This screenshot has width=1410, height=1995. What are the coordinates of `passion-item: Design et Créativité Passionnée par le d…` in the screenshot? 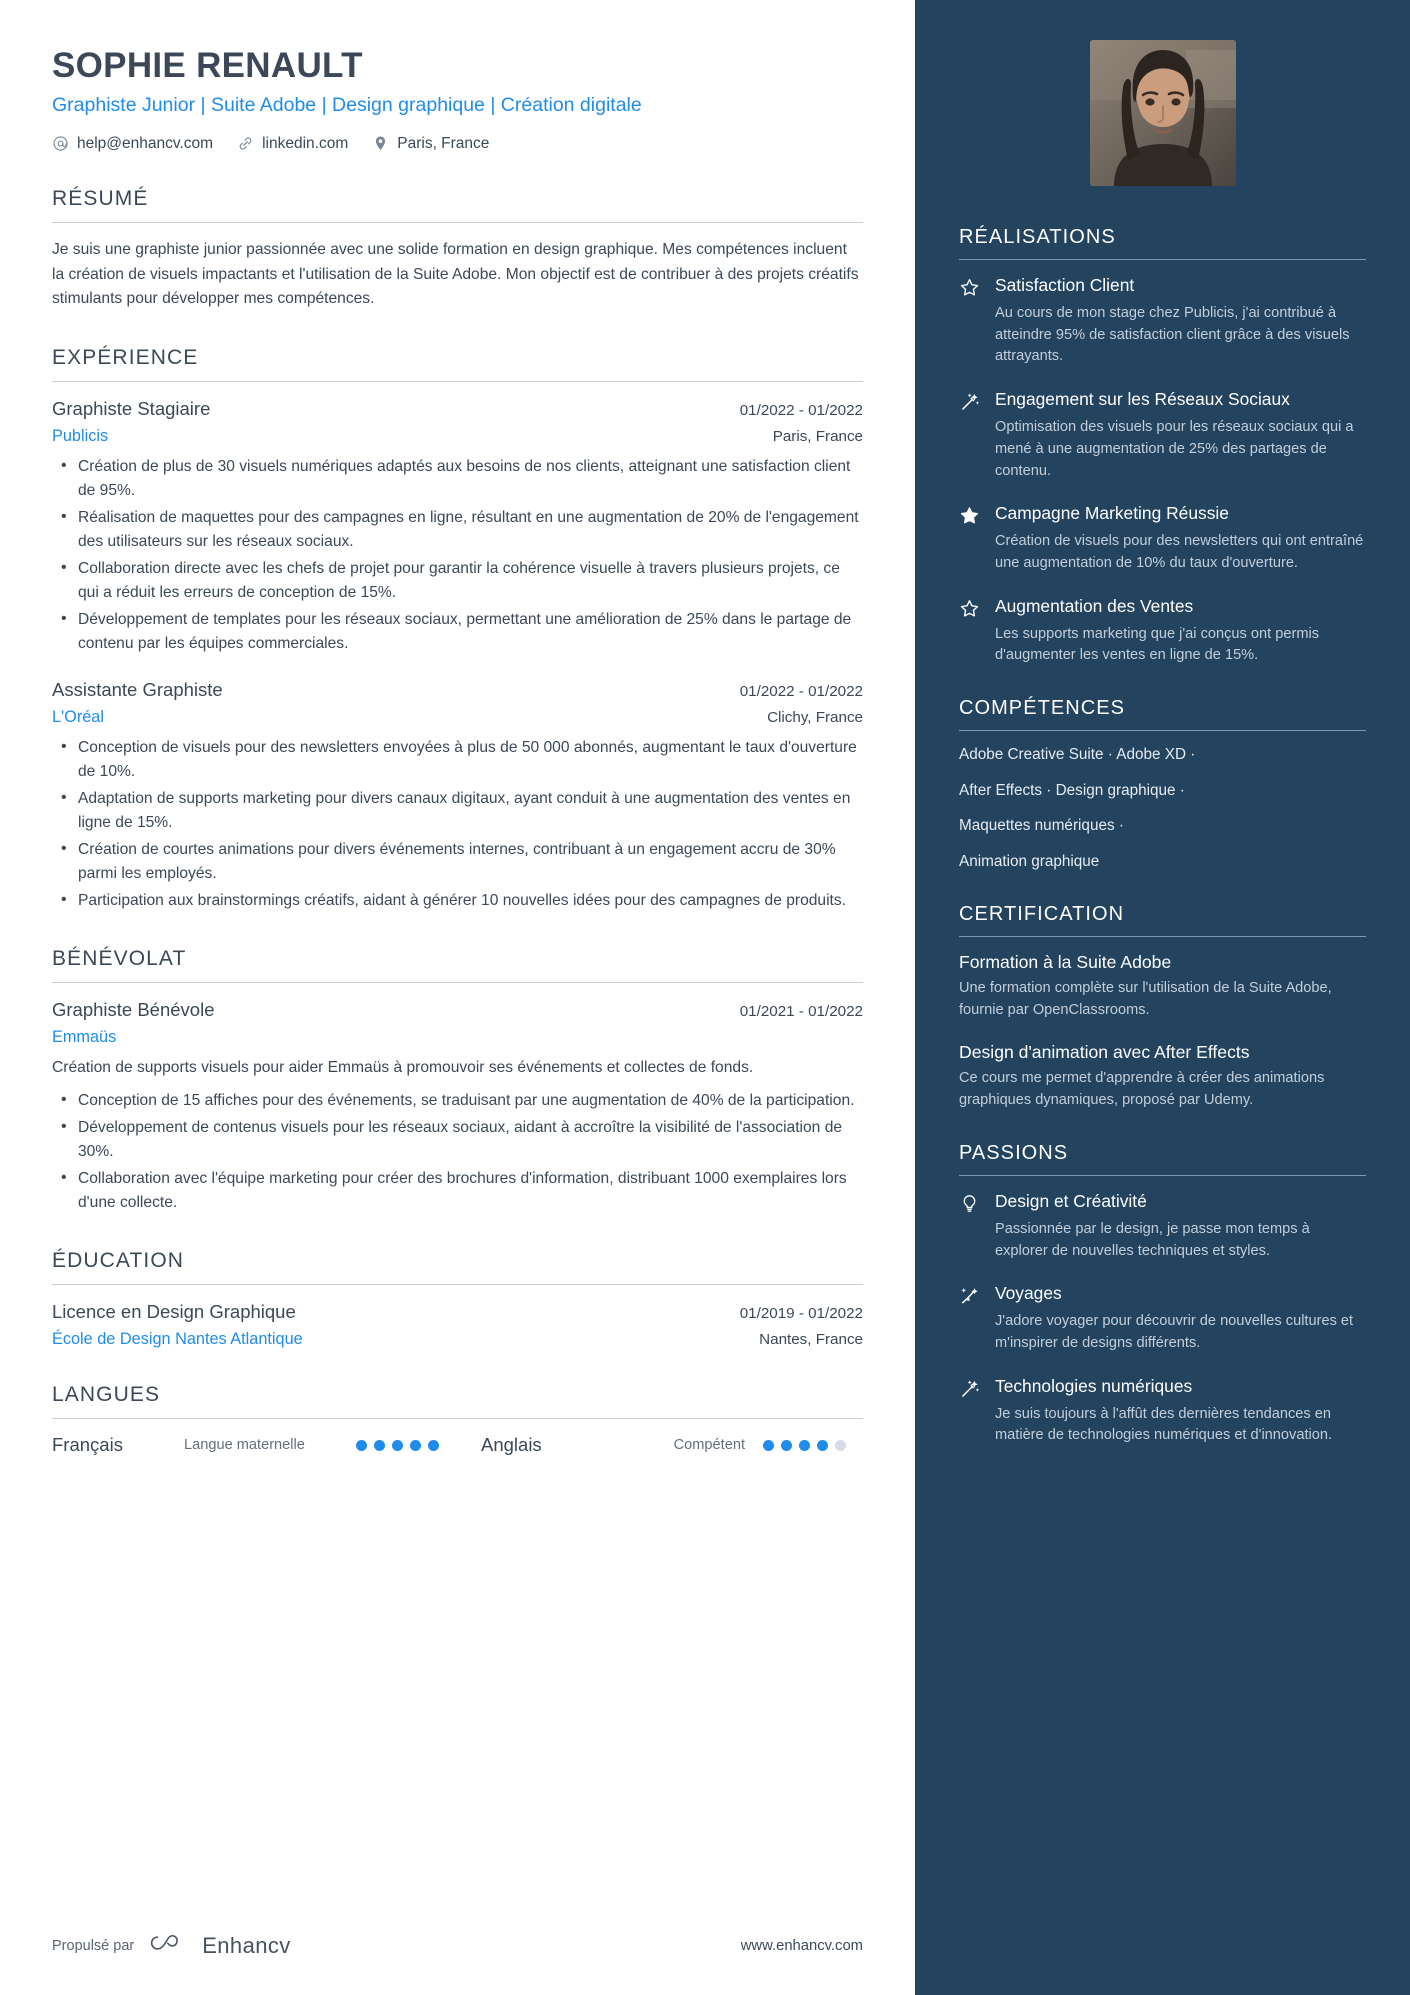 It's located at (1162, 1226).